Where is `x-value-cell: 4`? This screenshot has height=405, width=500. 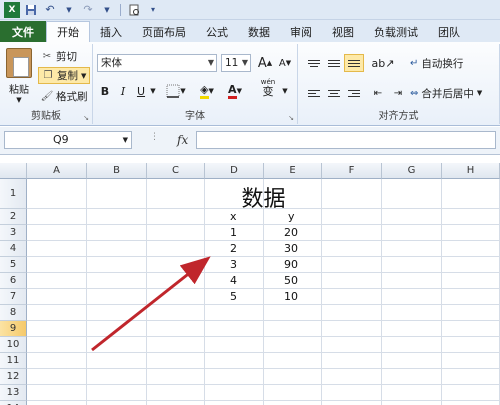
x-value-cell: 4 is located at coordinates (233, 281).